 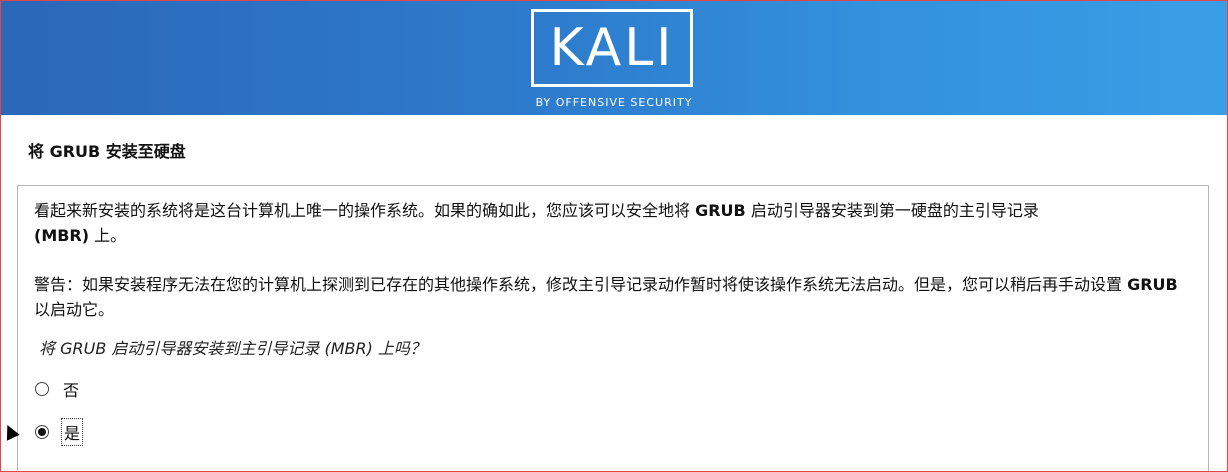 What do you see at coordinates (42, 389) in the screenshot?
I see `radio-no` at bounding box center [42, 389].